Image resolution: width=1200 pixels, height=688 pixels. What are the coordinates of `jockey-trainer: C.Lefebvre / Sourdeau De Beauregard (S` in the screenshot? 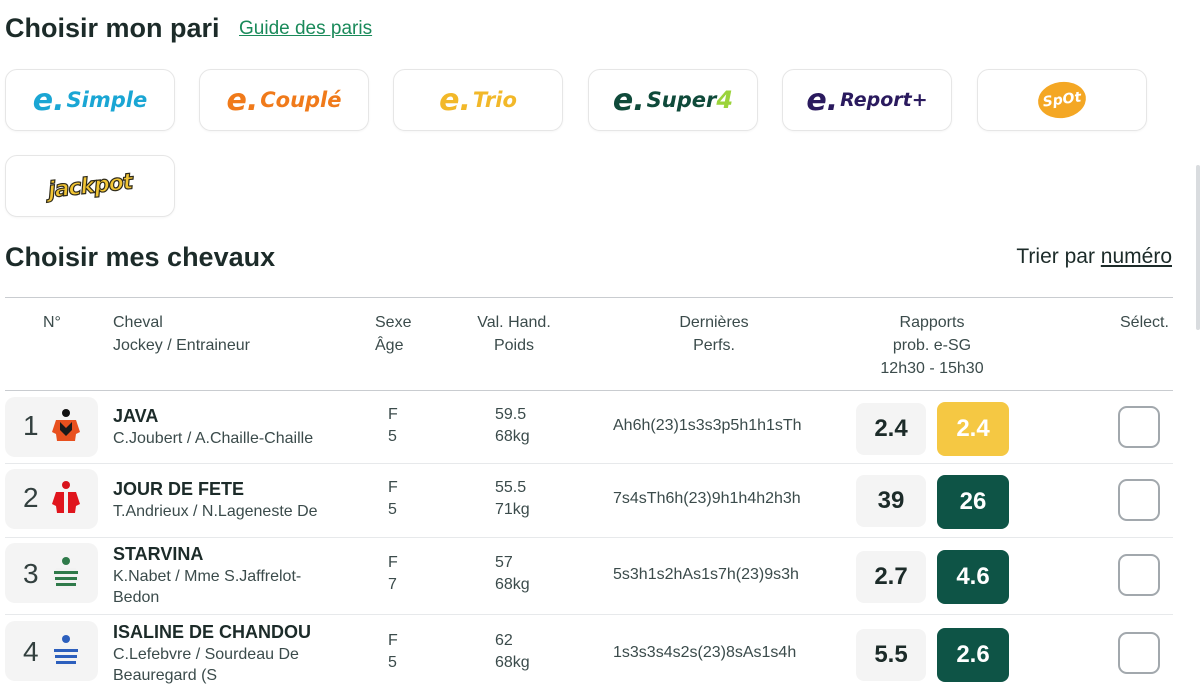 It's located at (206, 665).